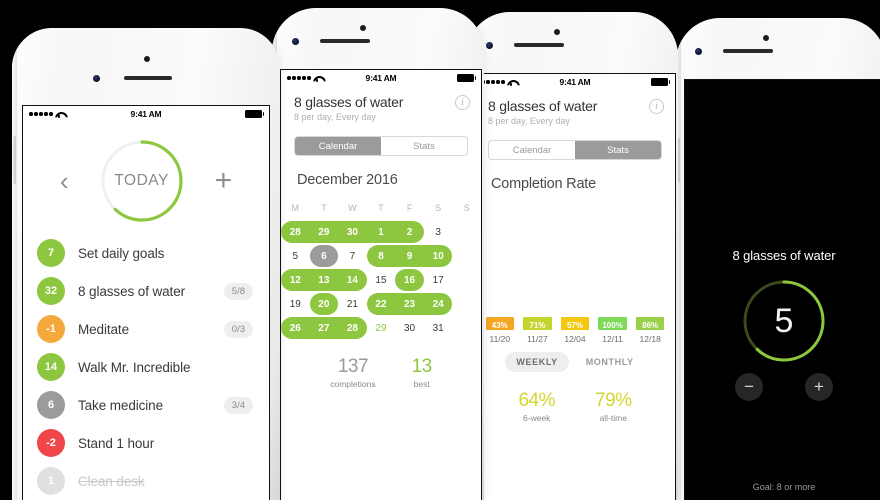 Image resolution: width=880 pixels, height=500 pixels. What do you see at coordinates (438, 304) in the screenshot?
I see `calendar-day-cell: 24` at bounding box center [438, 304].